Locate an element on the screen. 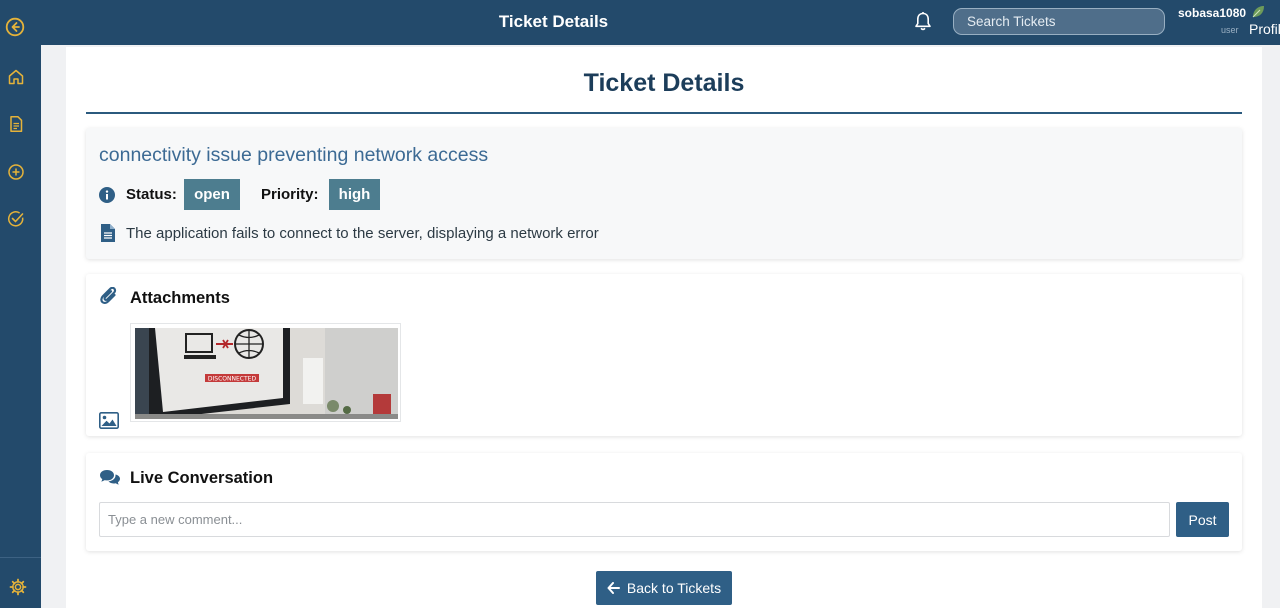  profile-alt-text: Profile is located at coordinates (1264, 29).